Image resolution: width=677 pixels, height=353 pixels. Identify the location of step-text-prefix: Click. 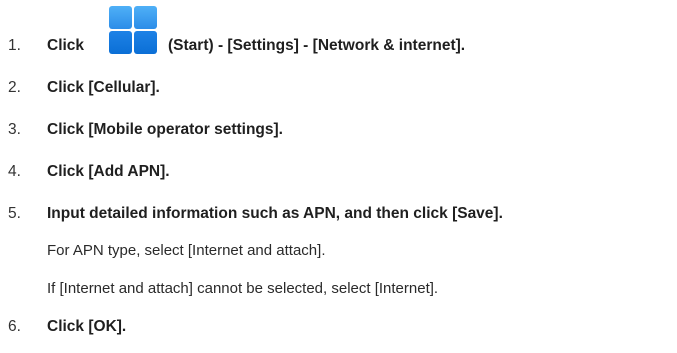
(66, 45).